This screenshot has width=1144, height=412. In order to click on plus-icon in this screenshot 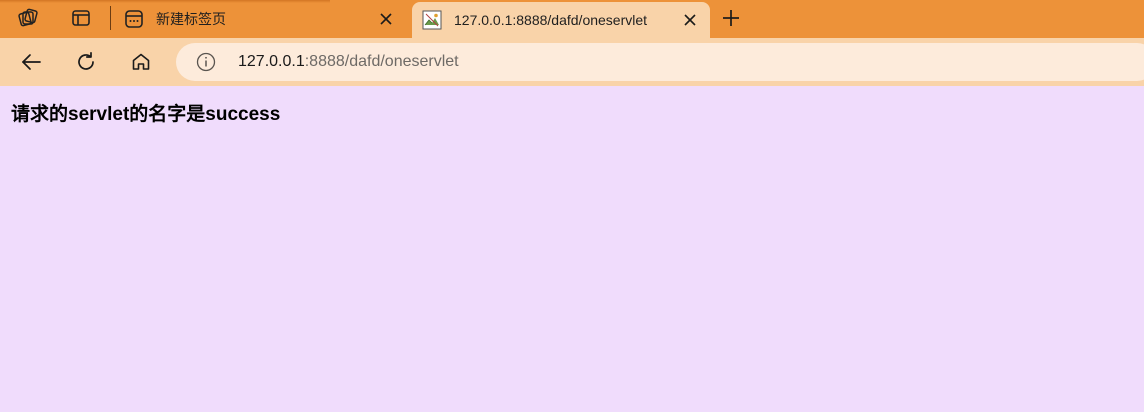, I will do `click(731, 18)`.